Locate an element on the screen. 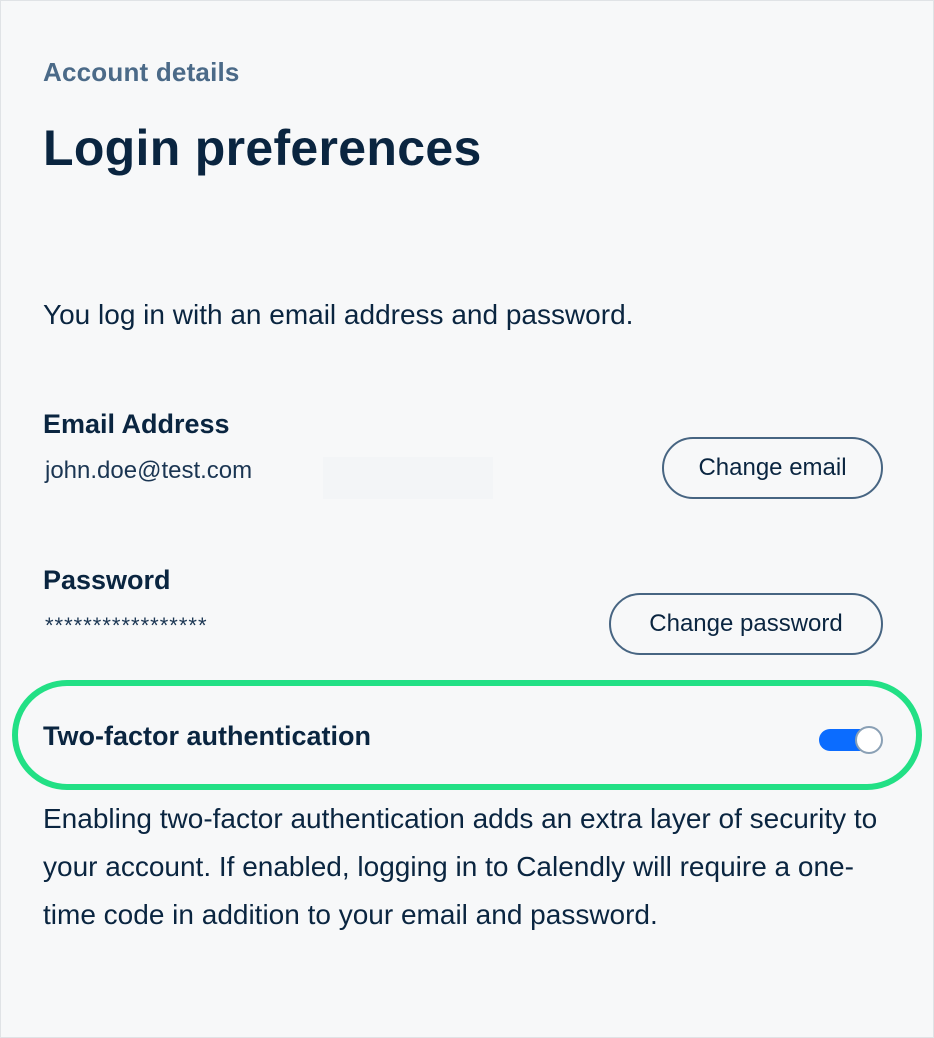 Image resolution: width=934 pixels, height=1038 pixels. password-value: ***************** is located at coordinates (126, 625).